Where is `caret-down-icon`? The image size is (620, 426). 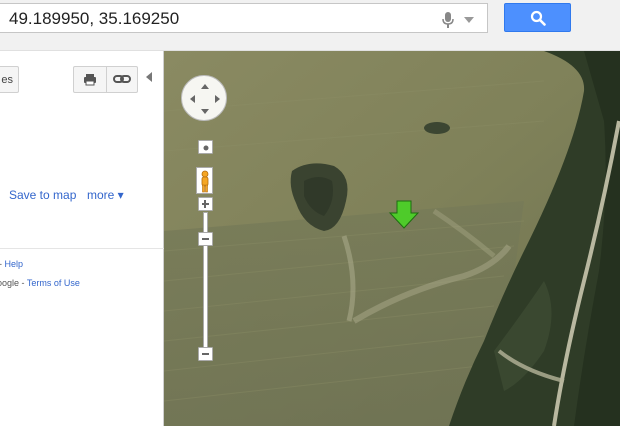 caret-down-icon is located at coordinates (469, 20).